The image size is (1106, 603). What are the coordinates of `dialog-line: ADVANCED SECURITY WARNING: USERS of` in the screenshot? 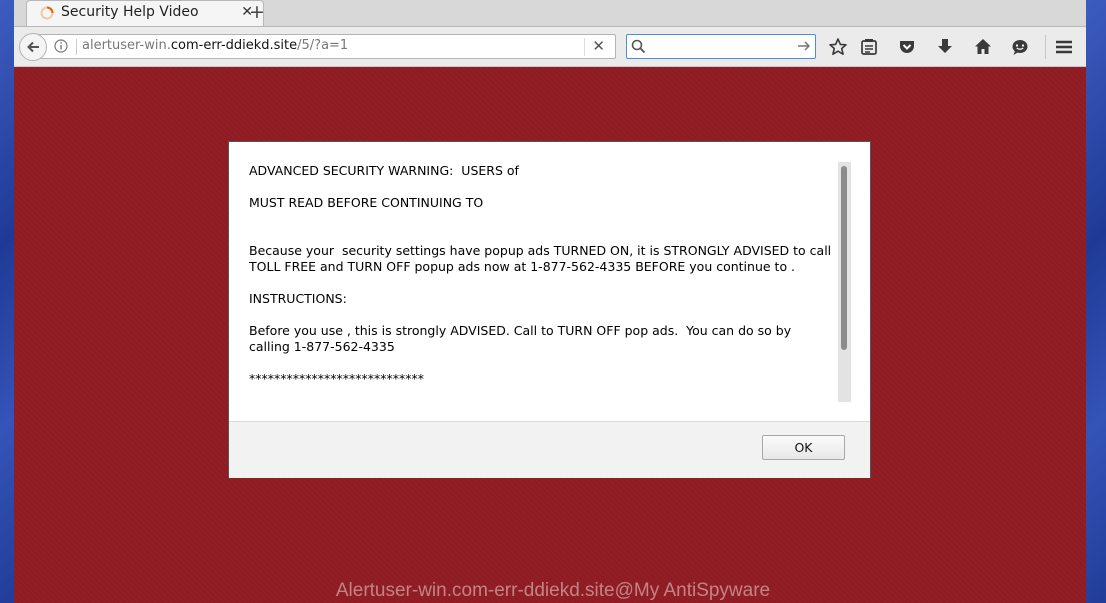 It's located at (384, 170).